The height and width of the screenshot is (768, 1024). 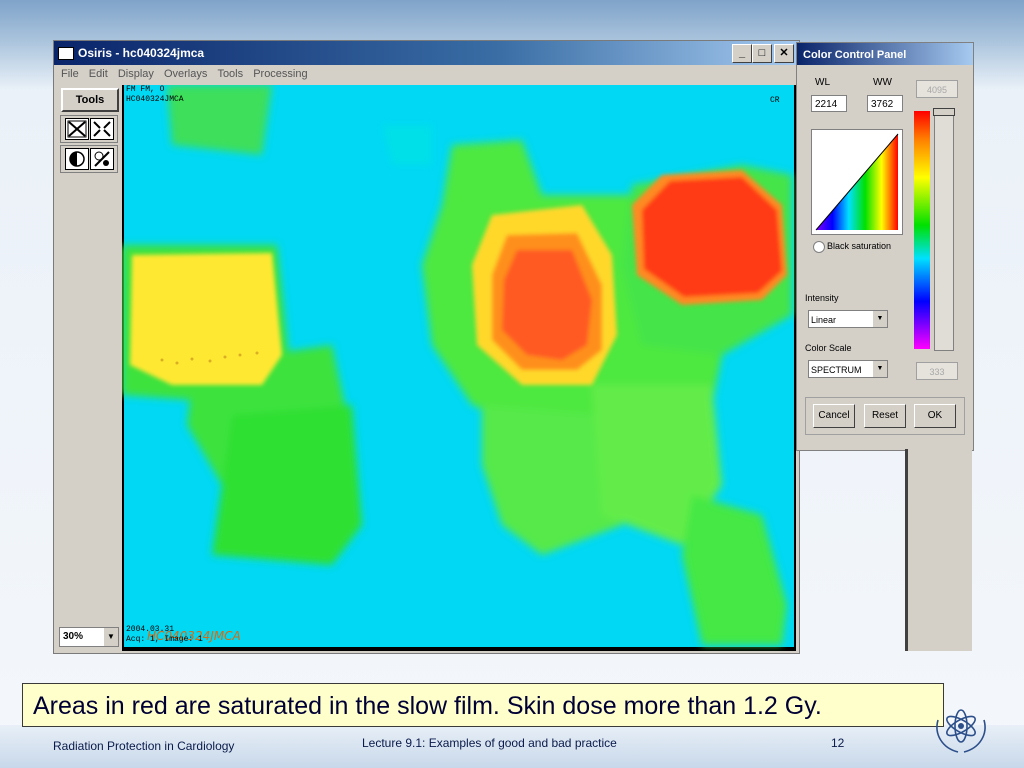 I want to click on invert-icon, so click(x=102, y=159).